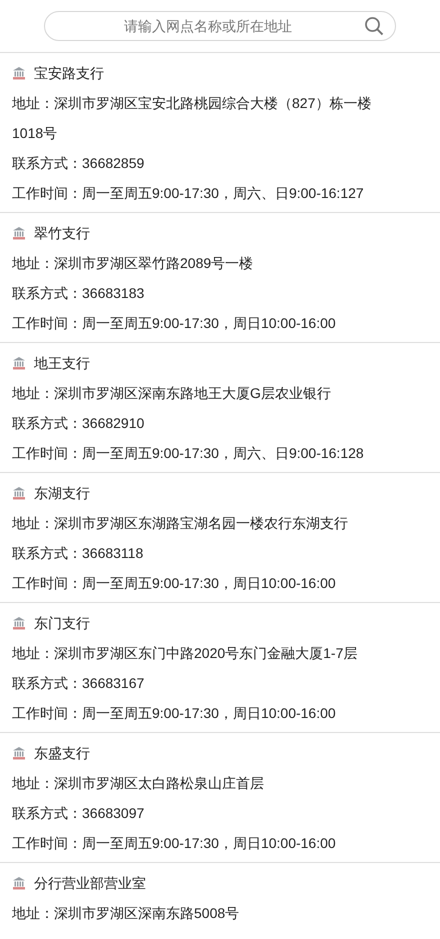 This screenshot has height=939, width=440. Describe the element at coordinates (220, 668) in the screenshot. I see `branch-card: 东门支行 地址：深圳市罗湖区东门中路2020号东门金融大厦1-7层 联系方式：36683167 工作时间：周一至周五9:00-17:30，周日10:00-16:00` at that location.